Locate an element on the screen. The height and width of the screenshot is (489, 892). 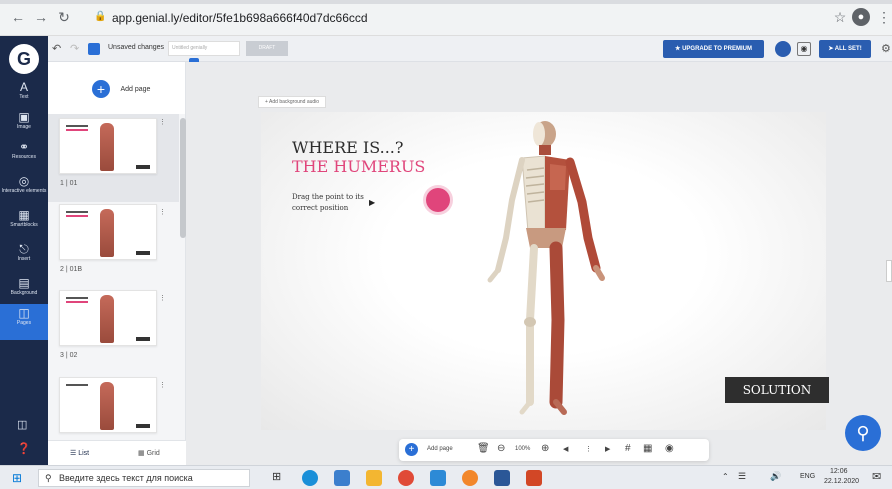
layout-icon: ▦ is located at coordinates (647, 448).